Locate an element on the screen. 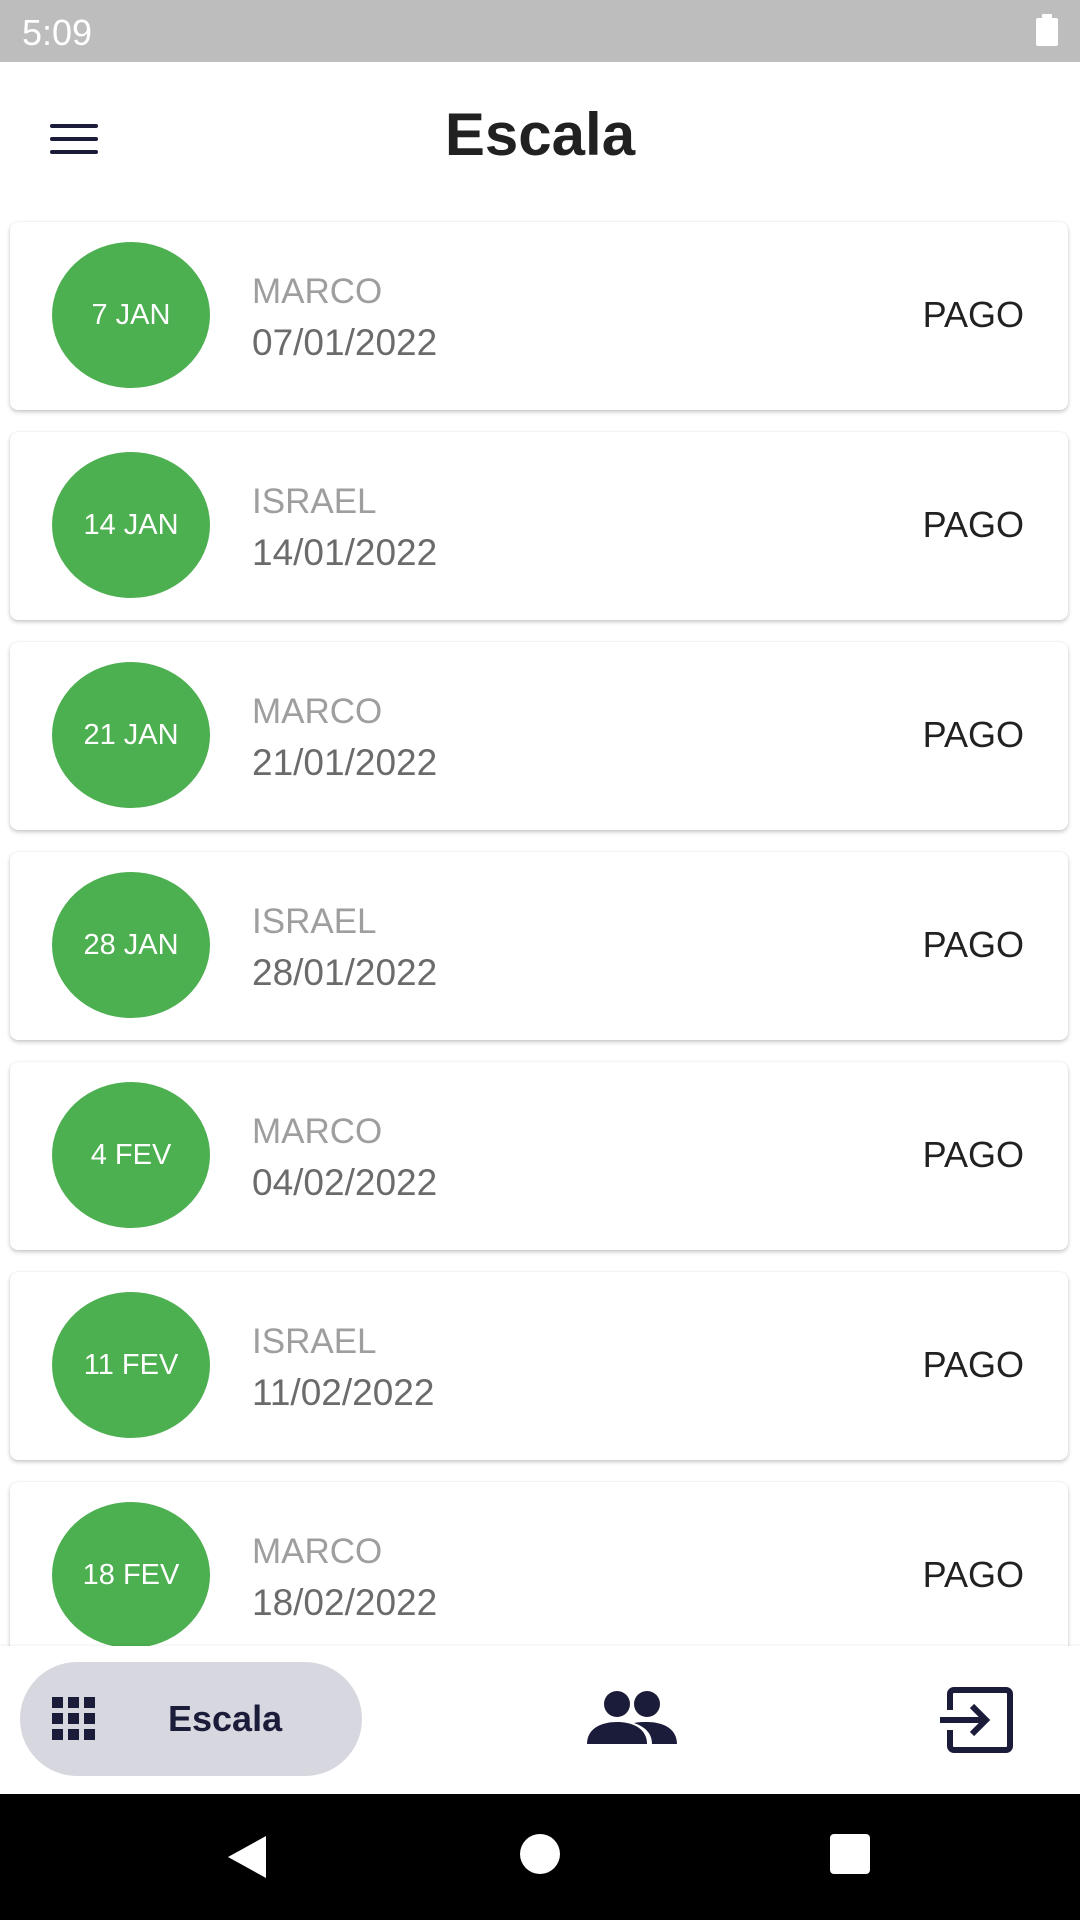  item-date: 18/02/2022 is located at coordinates (345, 1602).